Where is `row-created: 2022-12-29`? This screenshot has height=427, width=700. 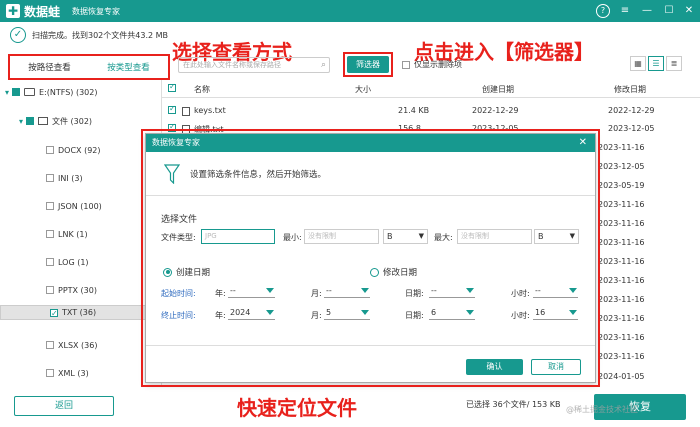
row-created: 2022-12-29 is located at coordinates (495, 110).